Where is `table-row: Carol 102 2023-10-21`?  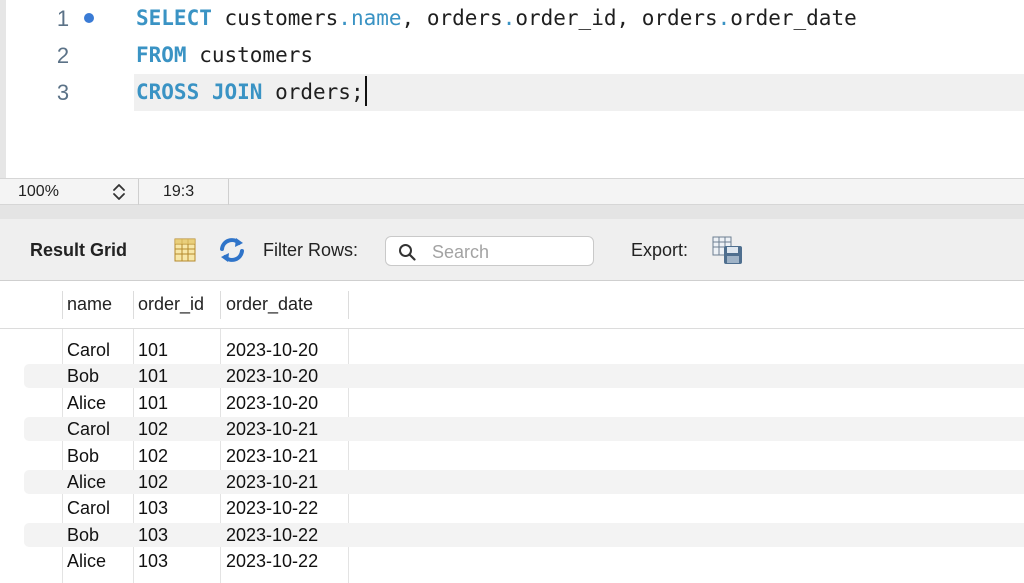 table-row: Carol 102 2023-10-21 is located at coordinates (512, 429).